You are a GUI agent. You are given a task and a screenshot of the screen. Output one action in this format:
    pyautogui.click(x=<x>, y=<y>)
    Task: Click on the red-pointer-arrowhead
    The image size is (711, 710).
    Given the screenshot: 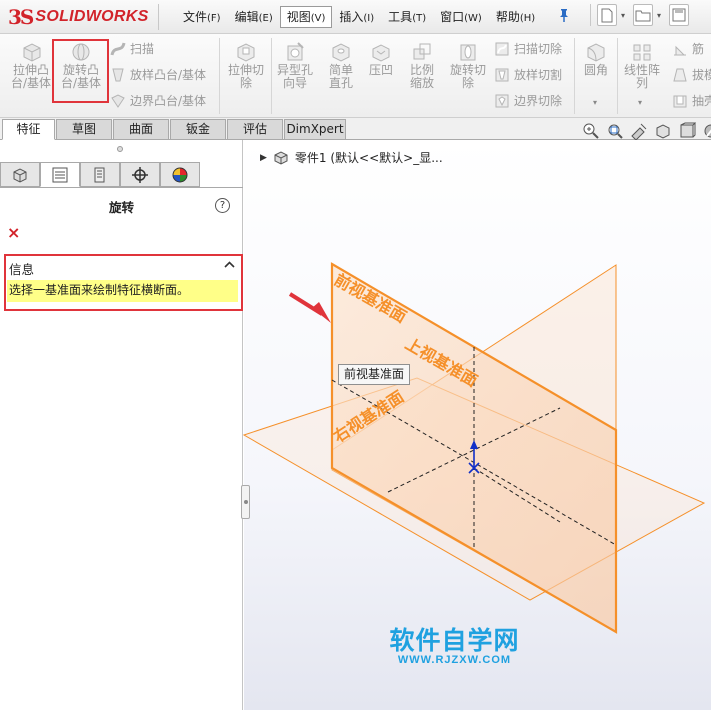 What is the action you would take?
    pyautogui.click(x=321, y=312)
    